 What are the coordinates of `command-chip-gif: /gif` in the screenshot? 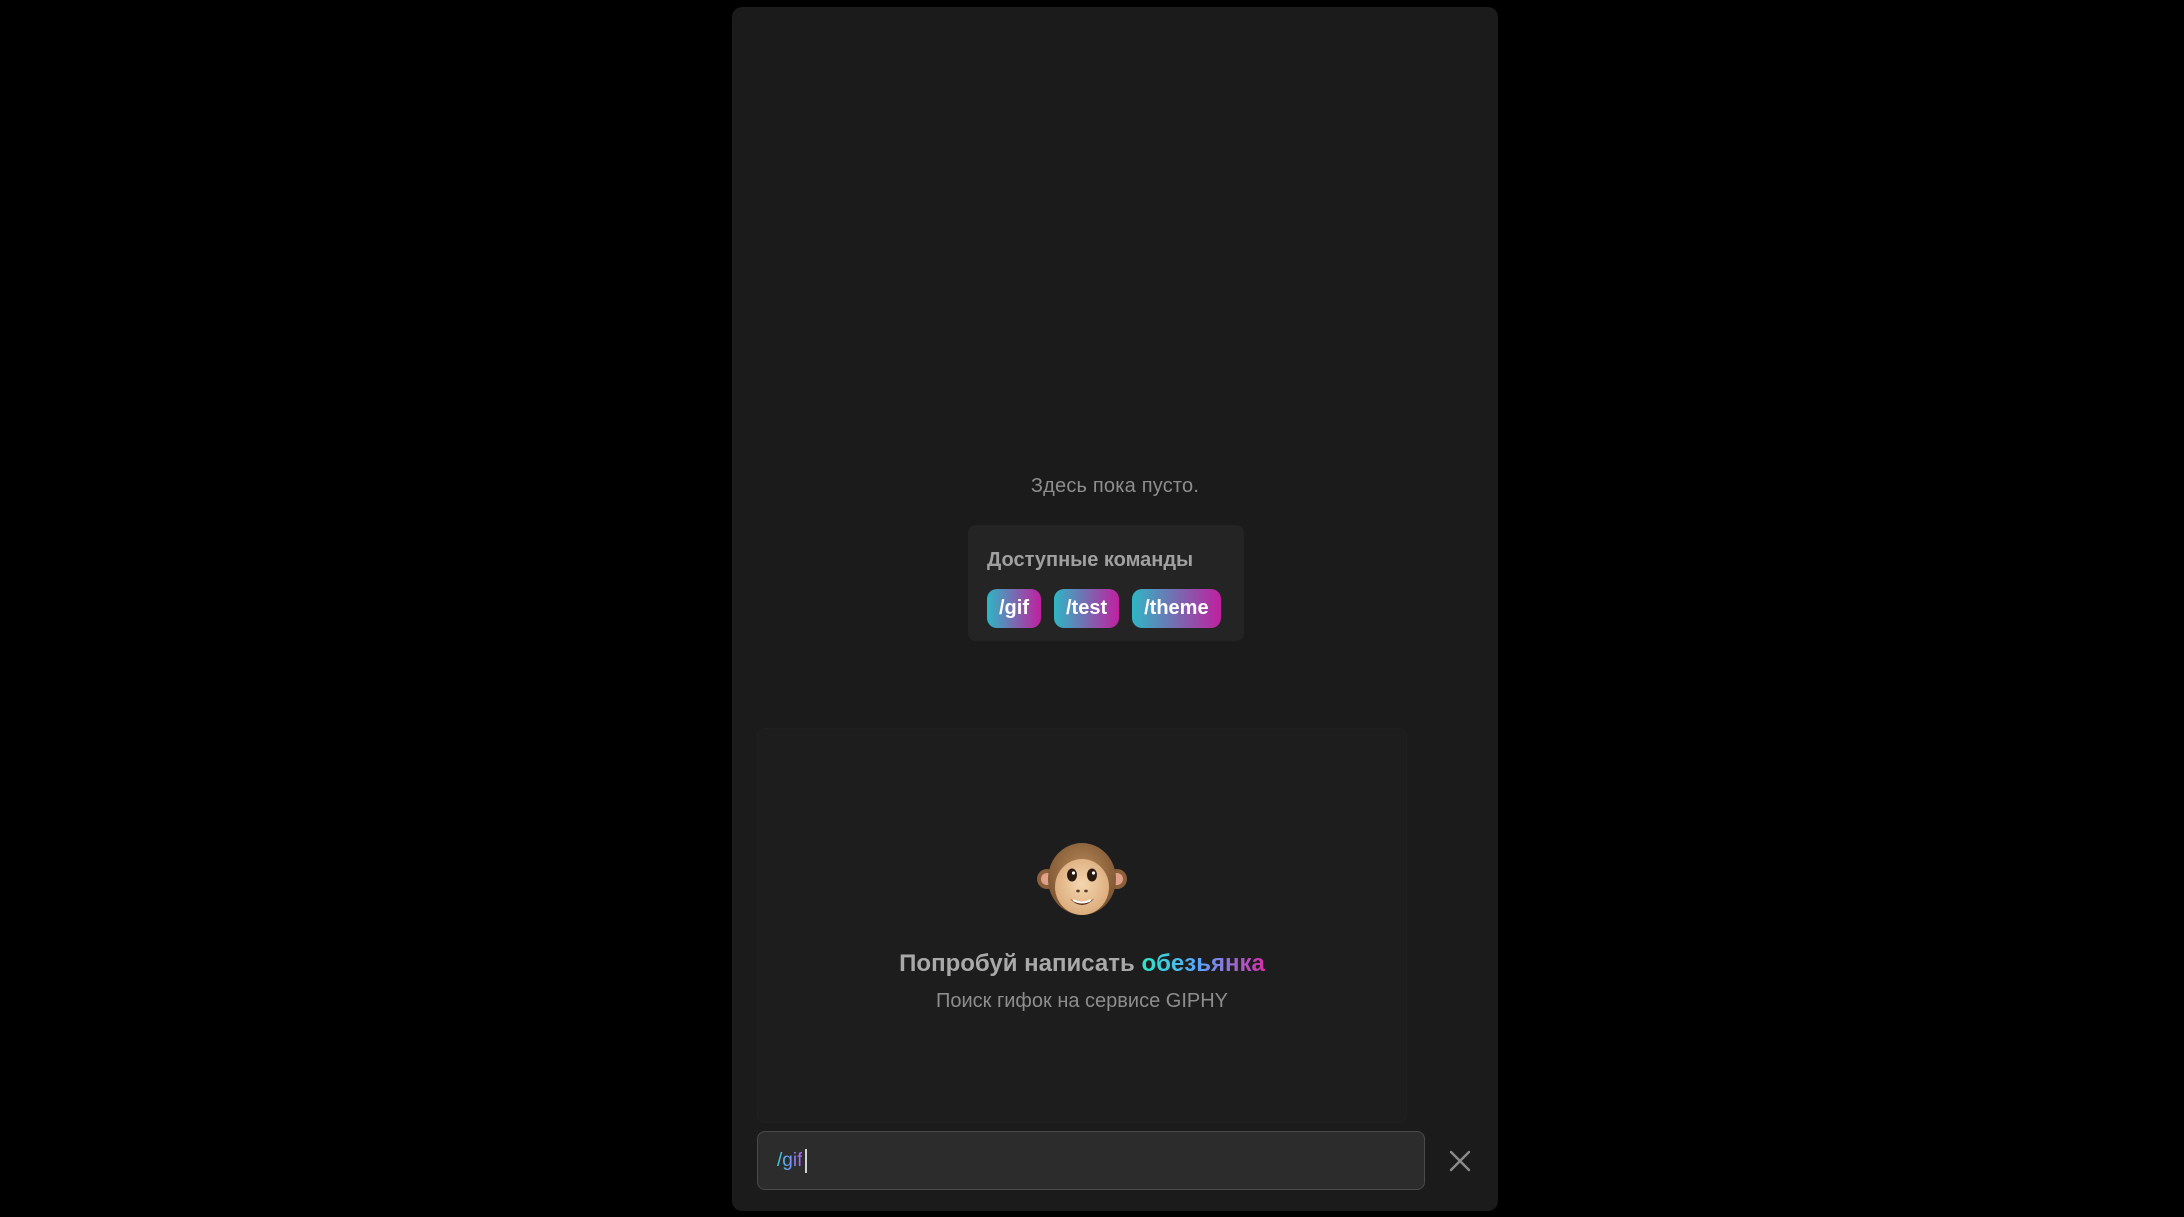 It's located at (1014, 608).